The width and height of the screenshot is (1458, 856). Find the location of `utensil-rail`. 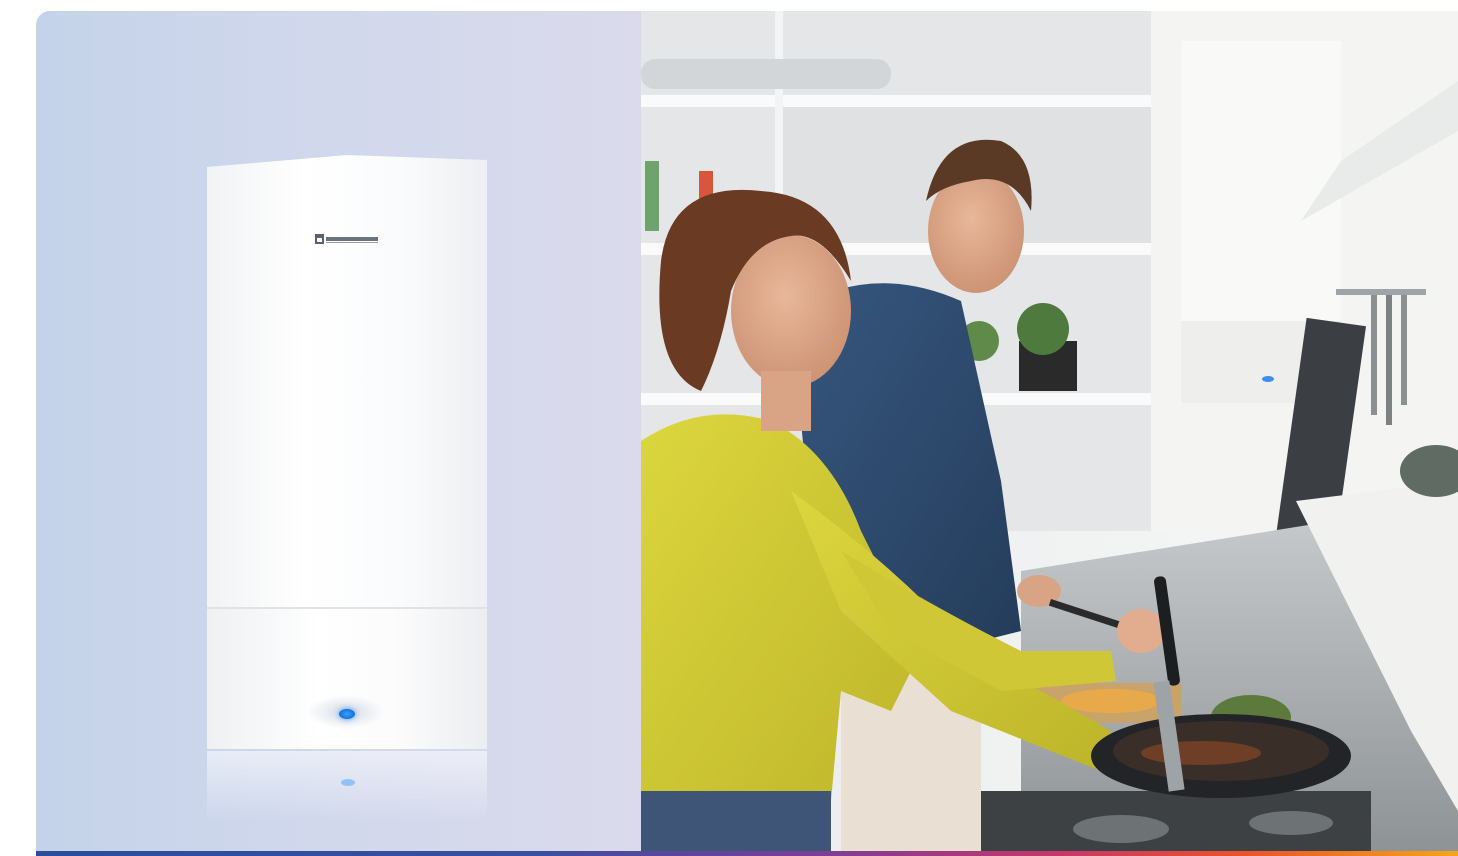

utensil-rail is located at coordinates (1381, 292).